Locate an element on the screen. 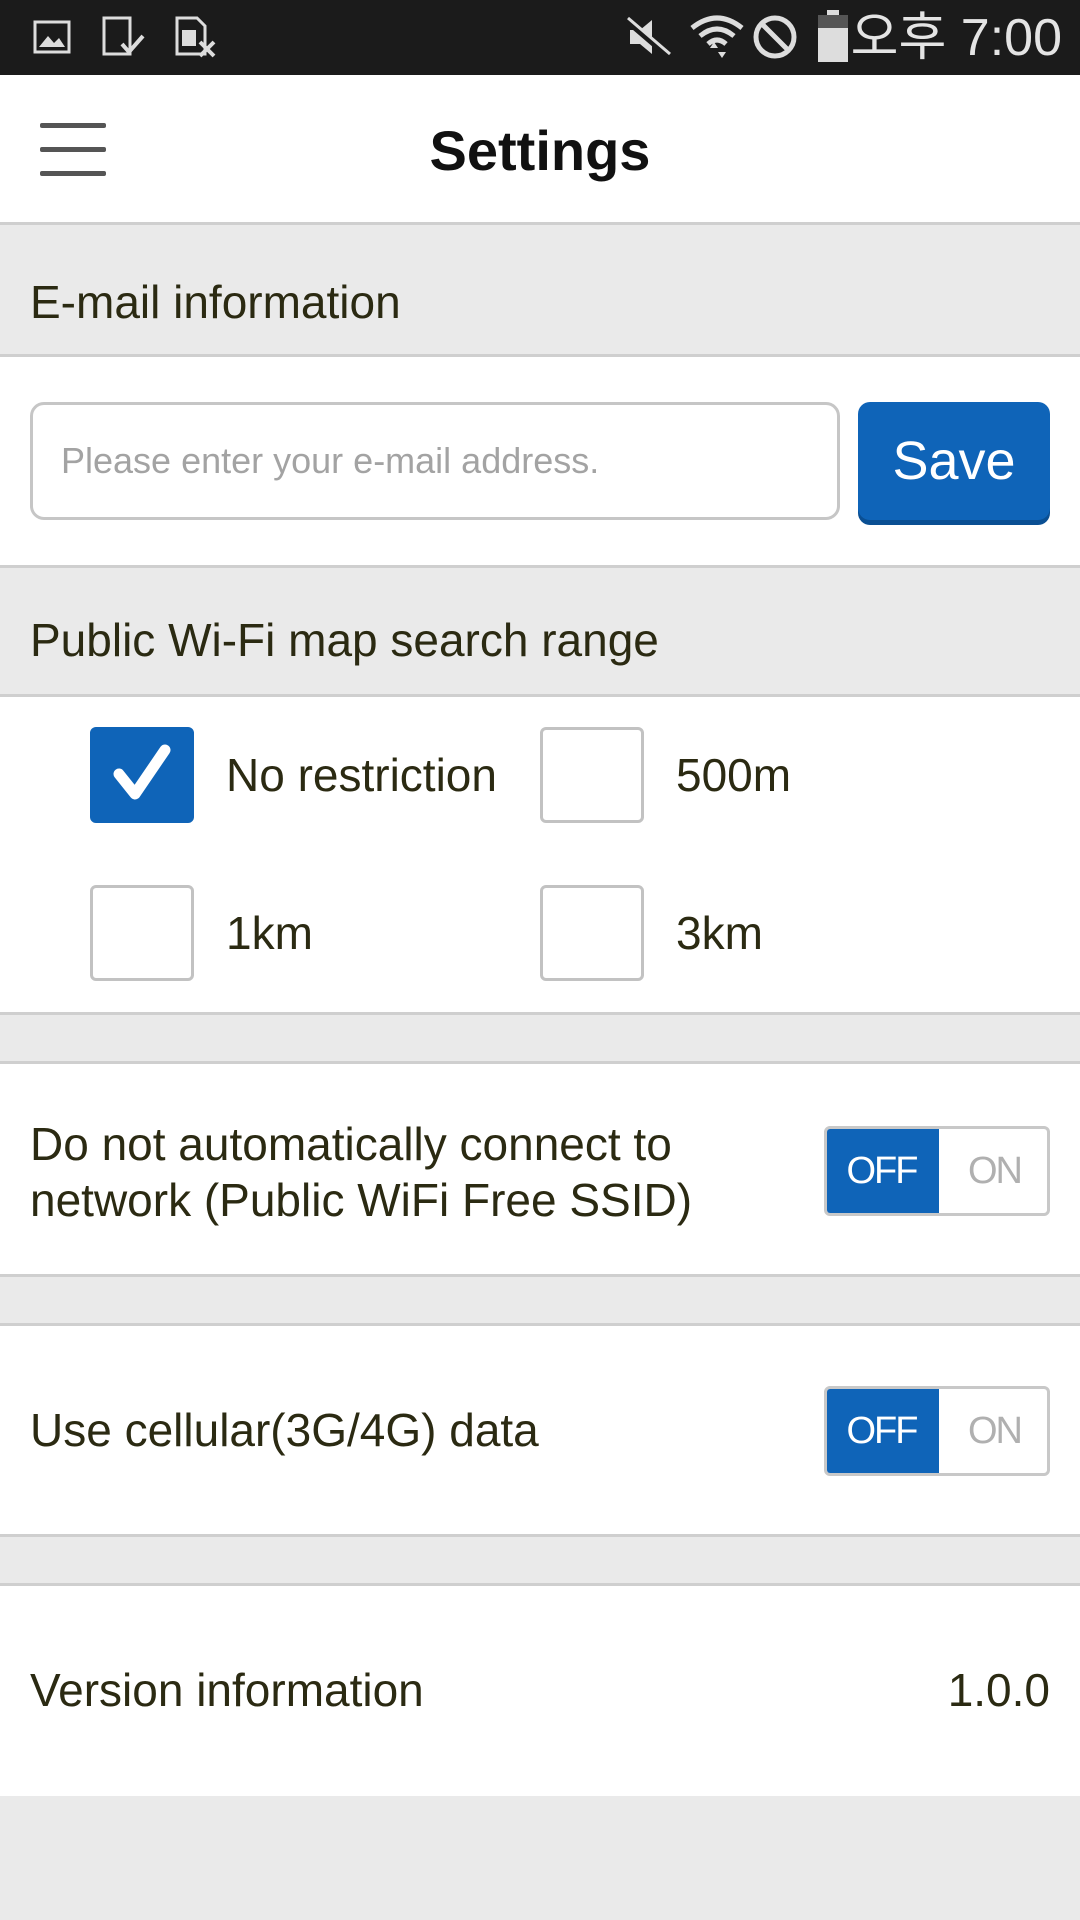  status-bar: 오후 7:00 is located at coordinates (540, 37).